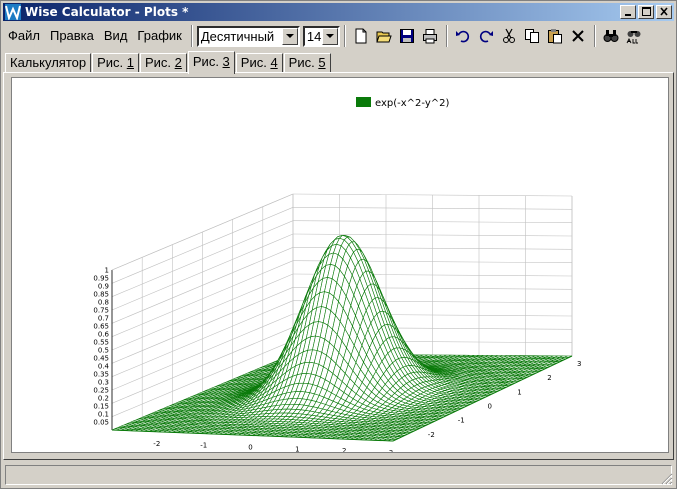  I want to click on y-tick-label: 1, so click(519, 392).